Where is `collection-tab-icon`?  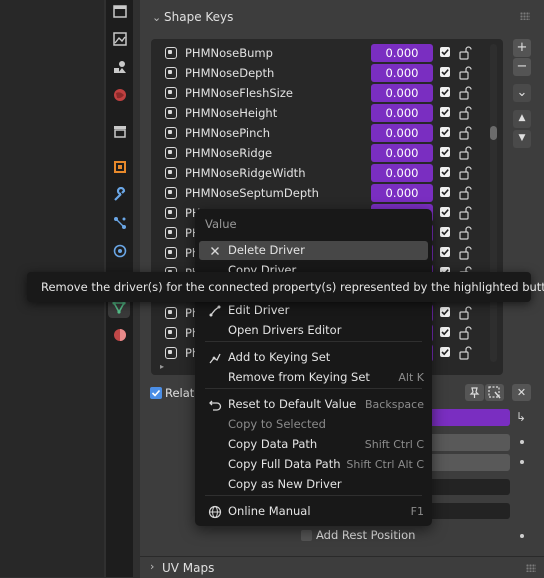 collection-tab-icon is located at coordinates (120, 131).